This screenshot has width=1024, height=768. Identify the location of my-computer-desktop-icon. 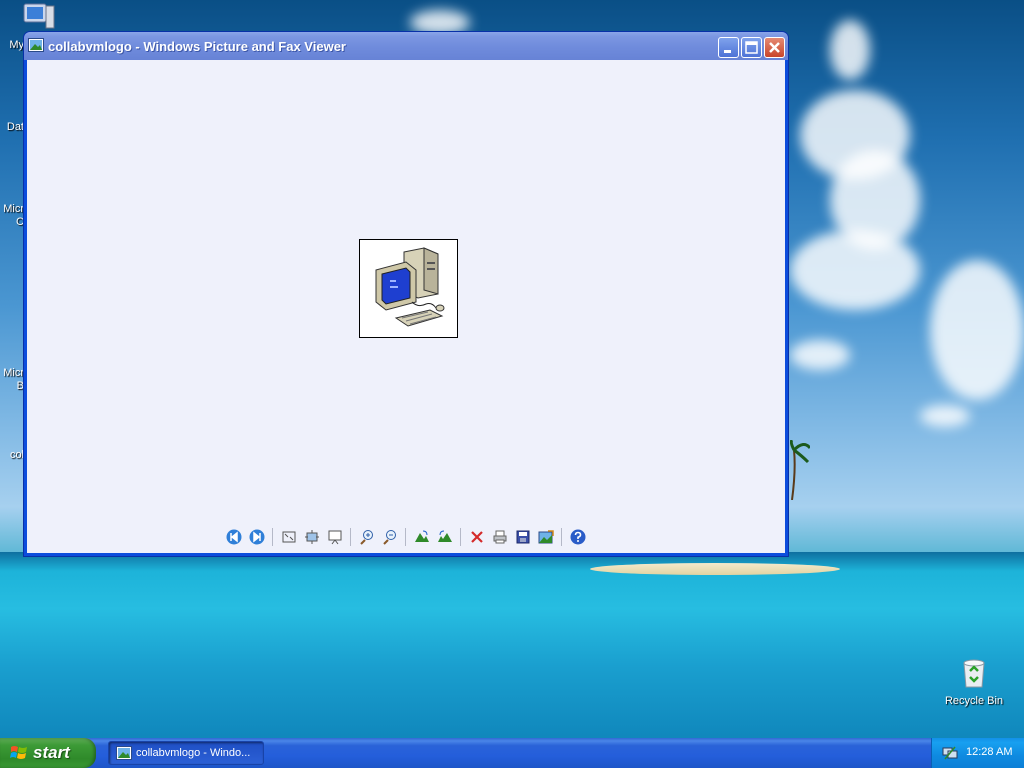
(39, 17).